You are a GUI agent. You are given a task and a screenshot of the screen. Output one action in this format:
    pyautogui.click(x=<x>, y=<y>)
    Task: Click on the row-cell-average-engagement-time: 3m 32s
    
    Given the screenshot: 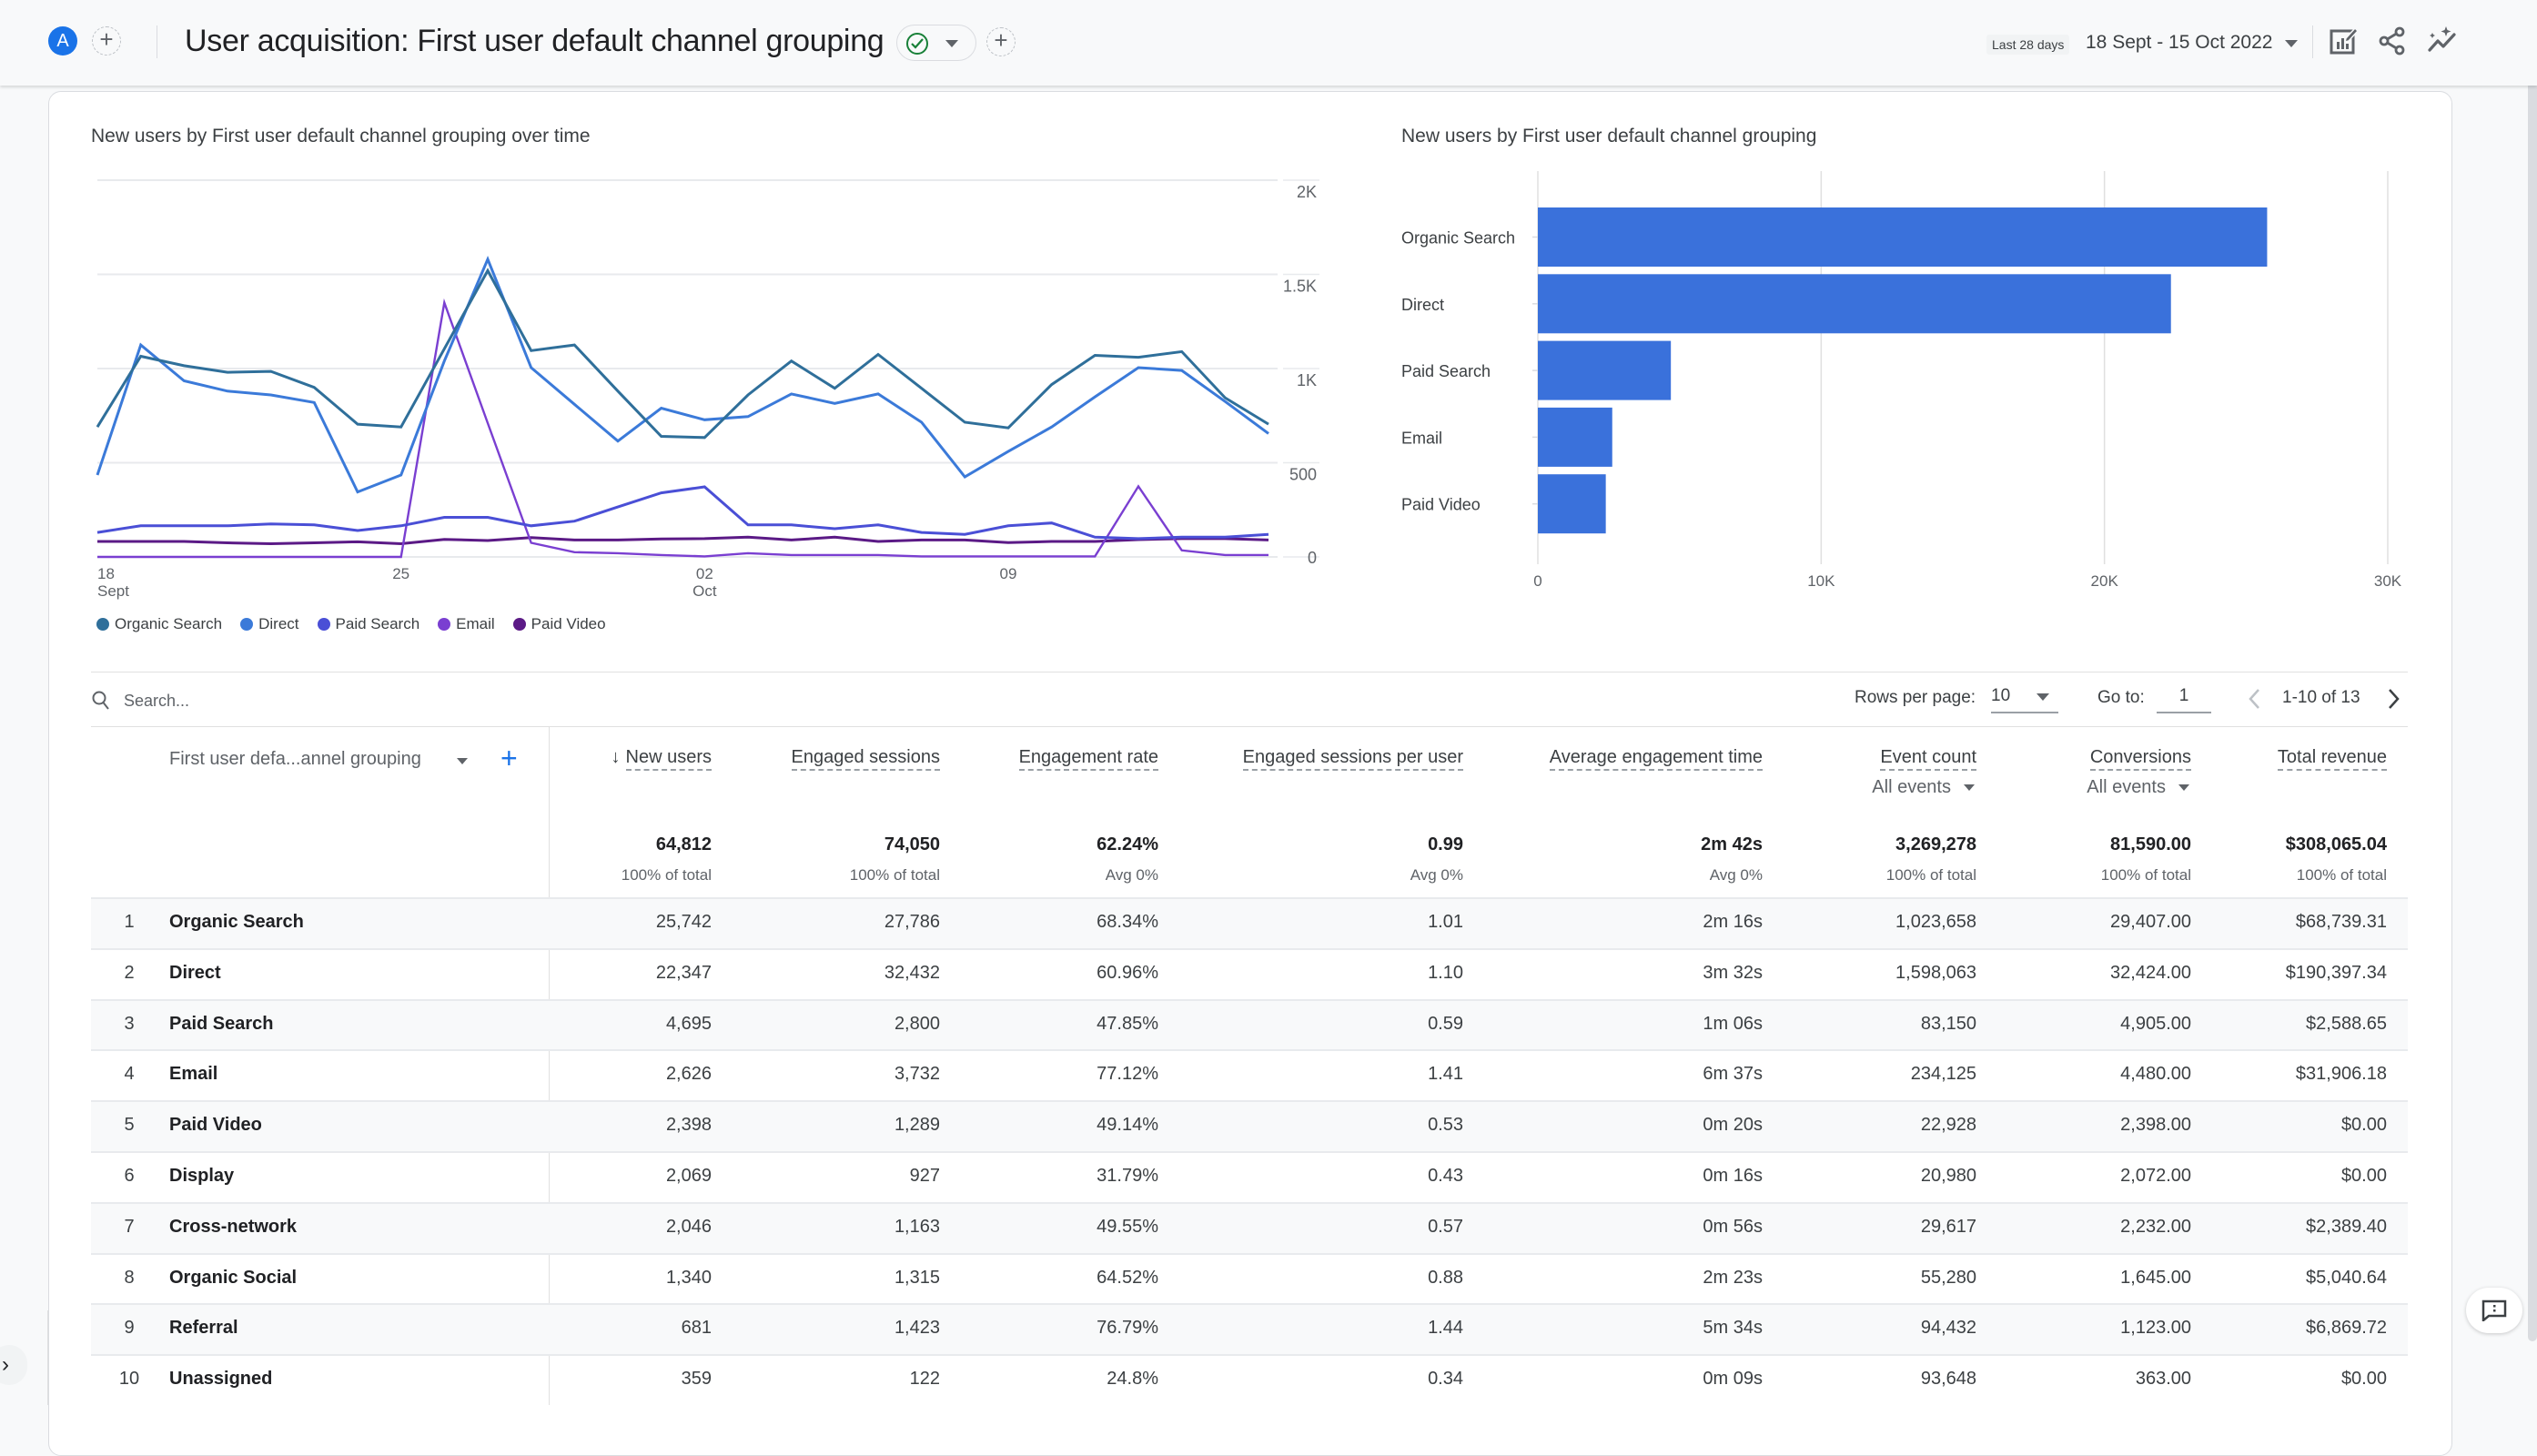 What is the action you would take?
    pyautogui.click(x=1733, y=973)
    